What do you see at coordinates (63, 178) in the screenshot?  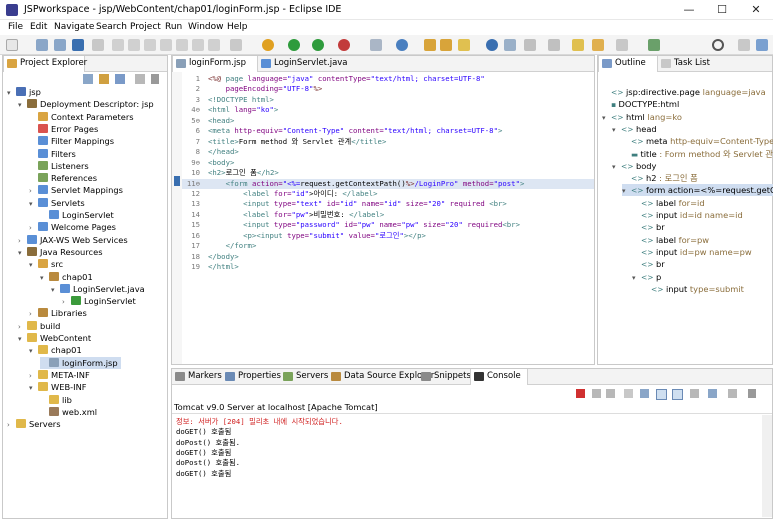 I see `tree-item: References` at bounding box center [63, 178].